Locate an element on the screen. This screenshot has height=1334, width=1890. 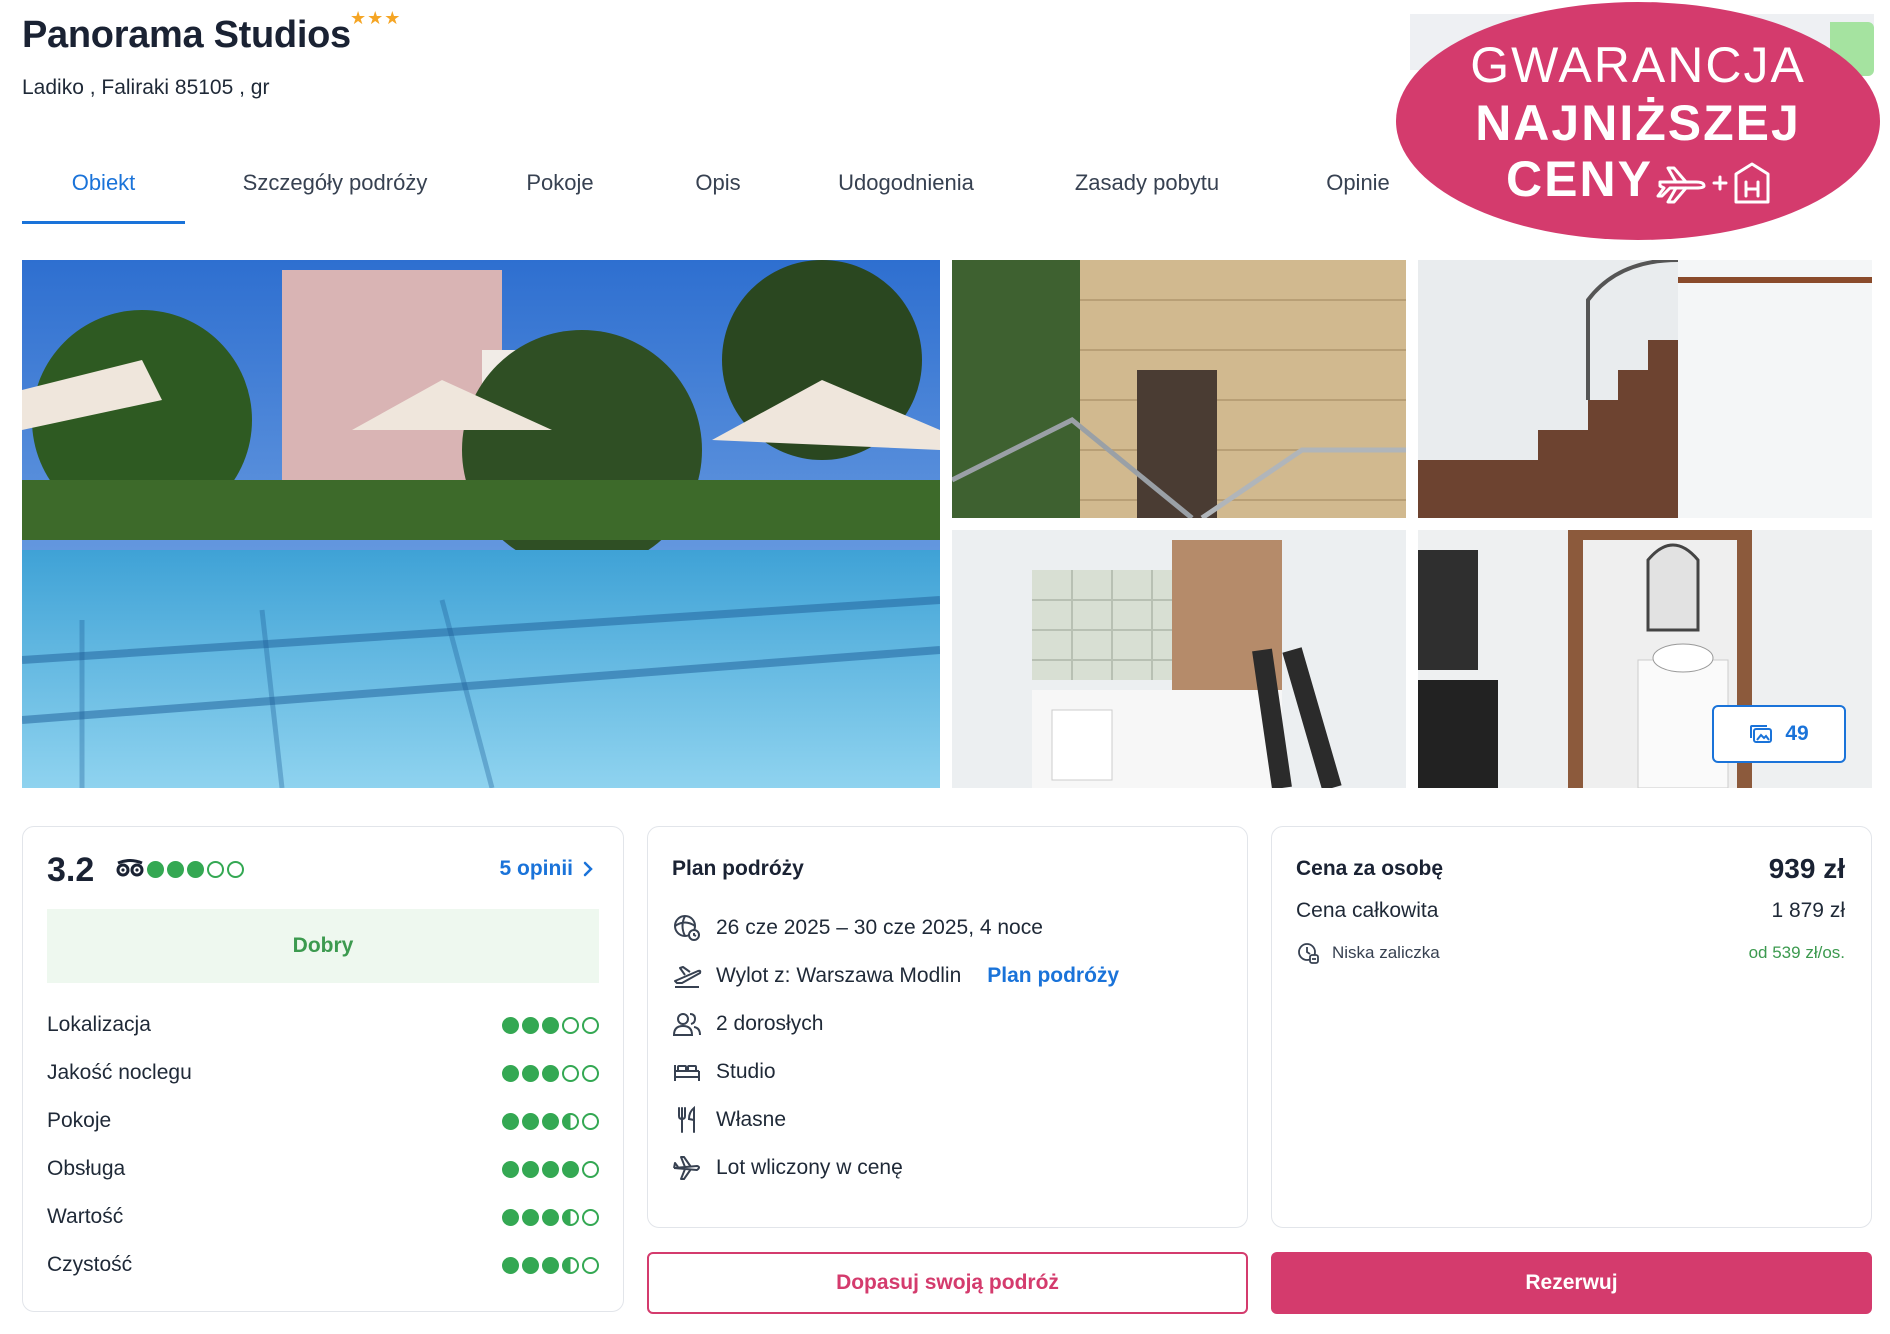
hotel-stars: ★★★ is located at coordinates (376, 18).